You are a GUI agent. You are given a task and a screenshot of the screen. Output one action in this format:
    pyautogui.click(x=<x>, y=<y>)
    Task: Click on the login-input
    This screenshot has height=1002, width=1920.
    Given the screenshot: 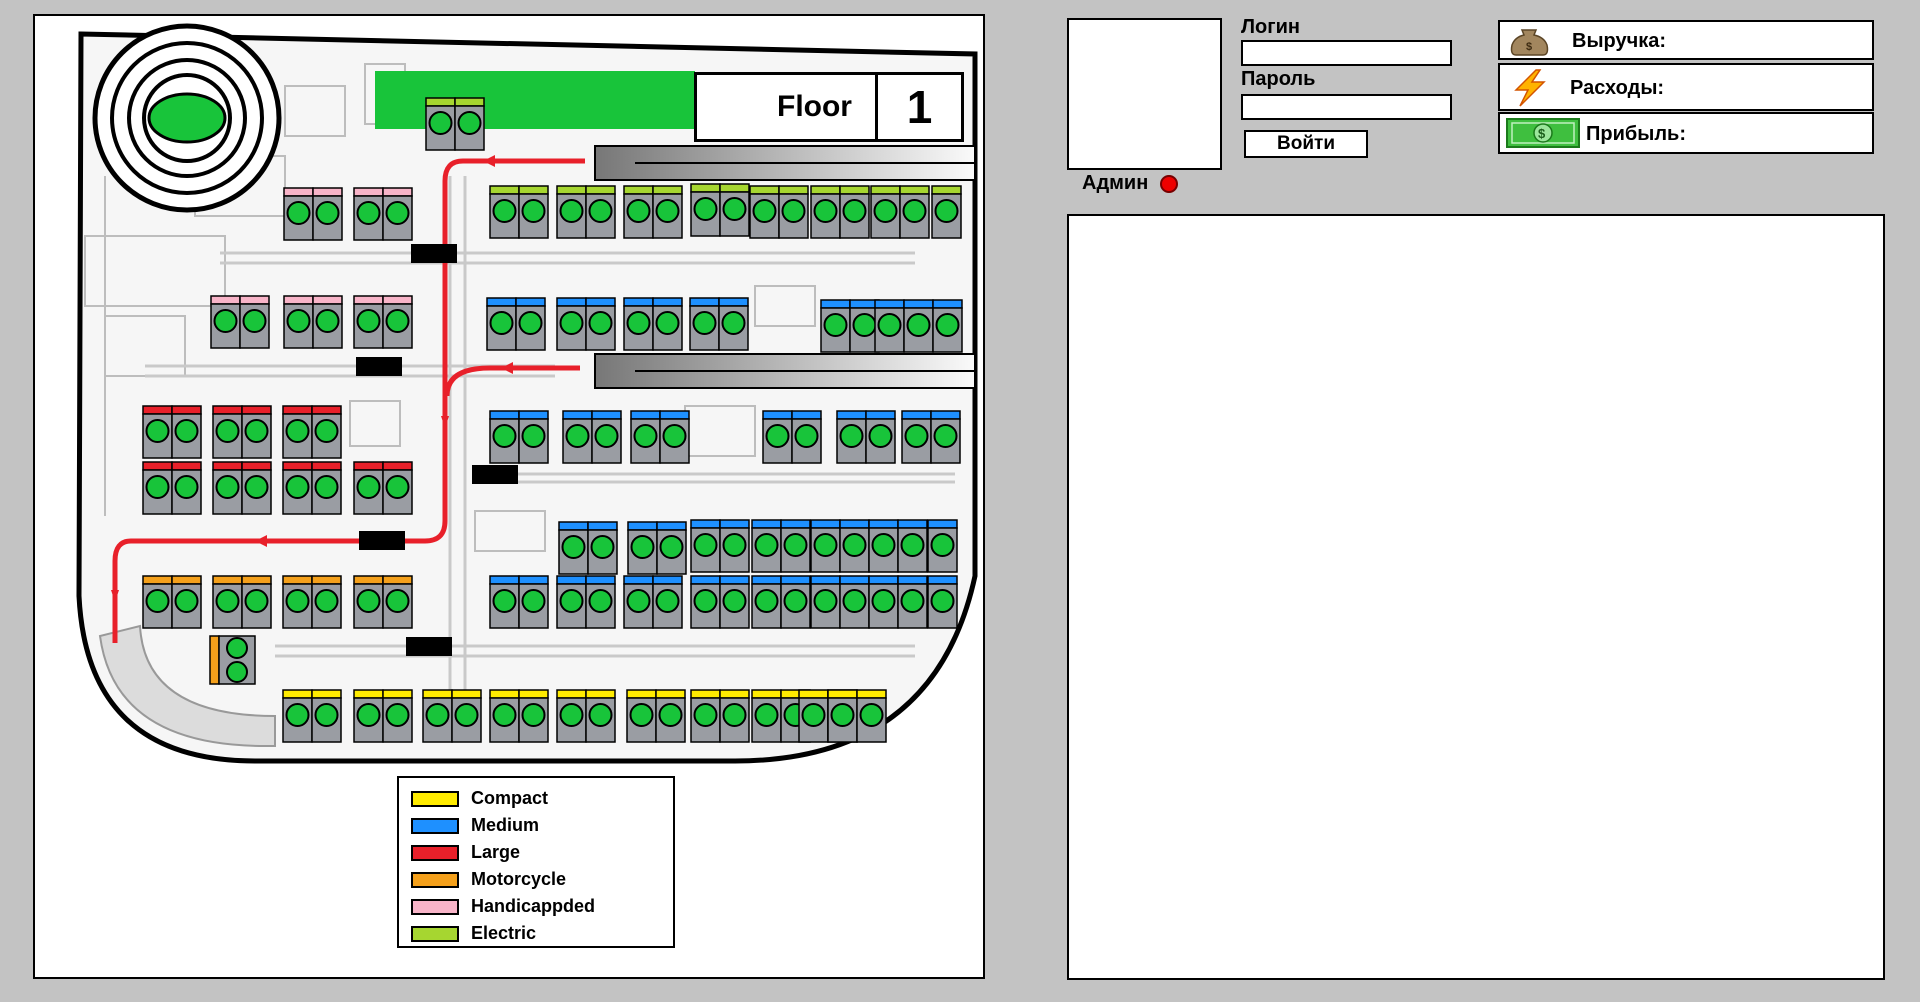 What is the action you would take?
    pyautogui.click(x=1346, y=53)
    